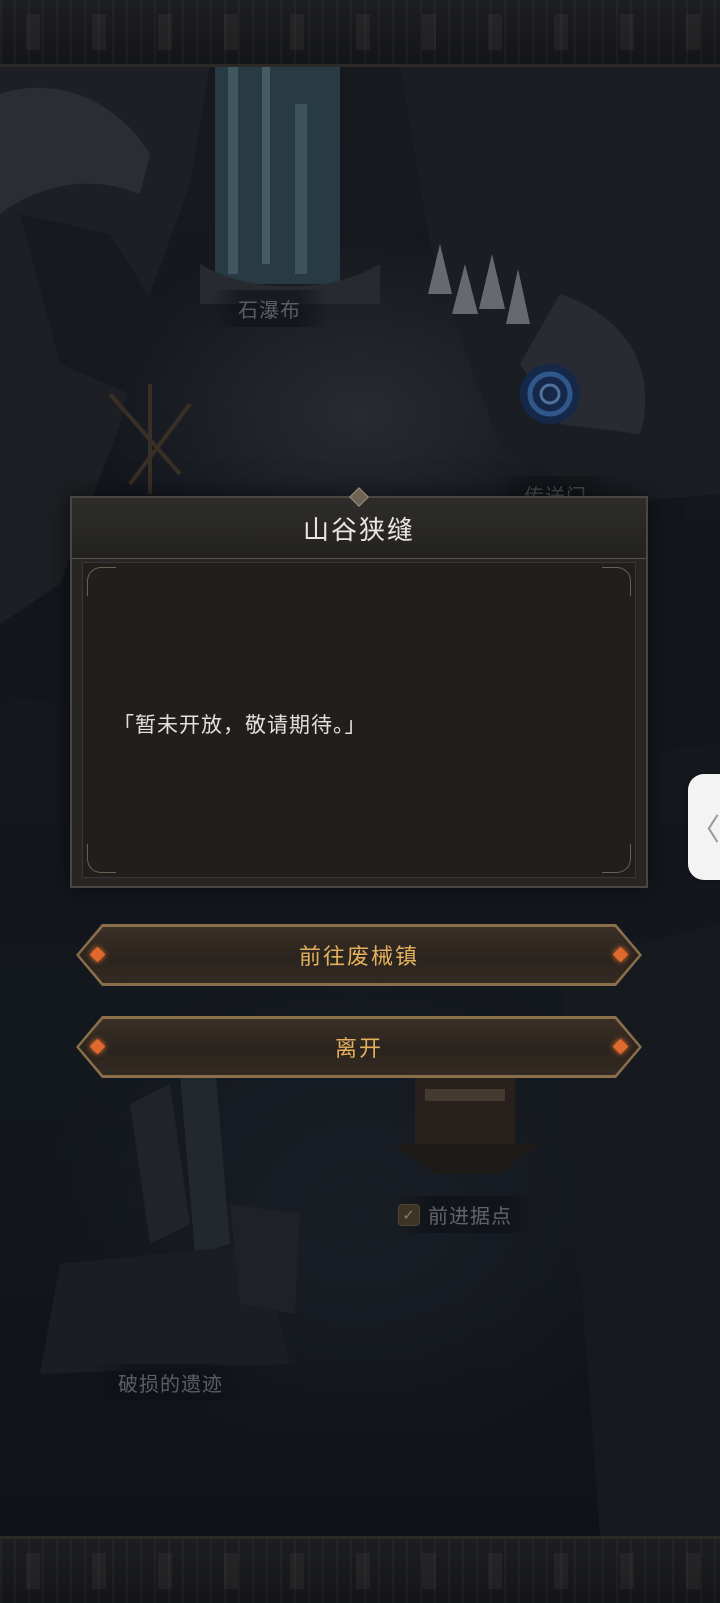  I want to click on bottom-frame, so click(360, 1569).